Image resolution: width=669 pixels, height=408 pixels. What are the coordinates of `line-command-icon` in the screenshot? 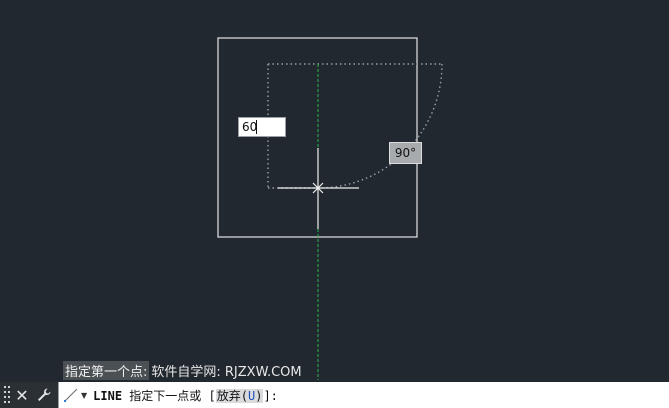 It's located at (71, 395).